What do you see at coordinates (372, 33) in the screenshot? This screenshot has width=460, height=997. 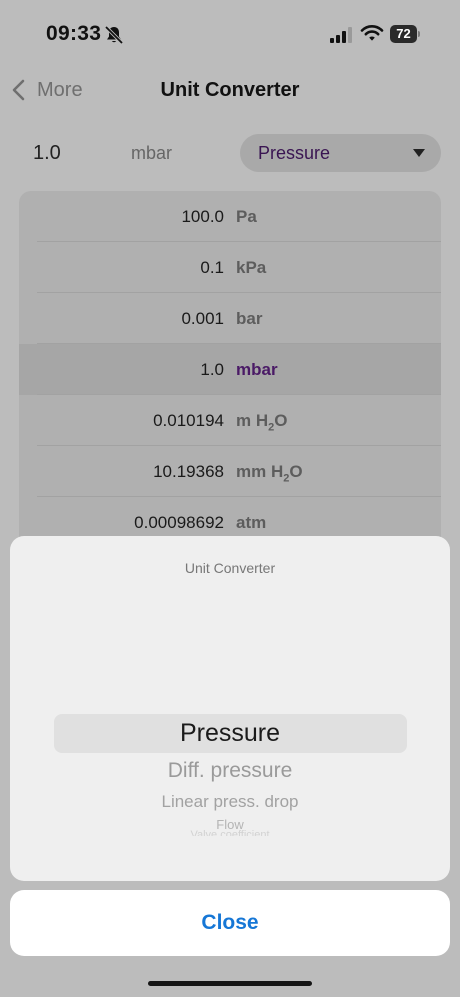 I see `wifi-icon` at bounding box center [372, 33].